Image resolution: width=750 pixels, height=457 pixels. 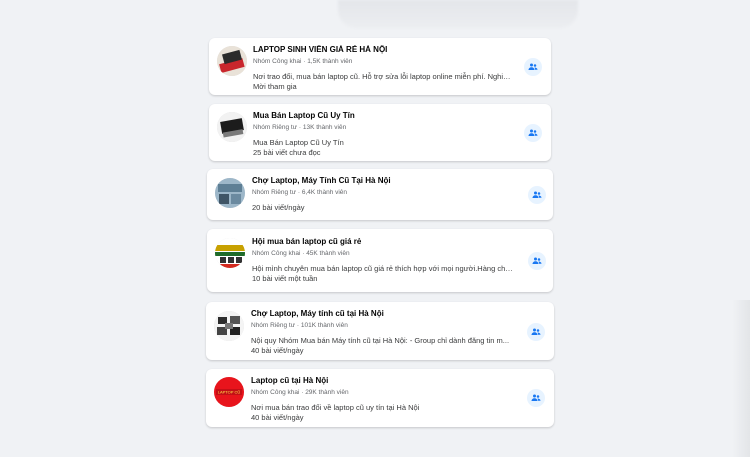 I want to click on group-title: Hội mua bán laptop cũ giá rẻ, so click(x=382, y=242).